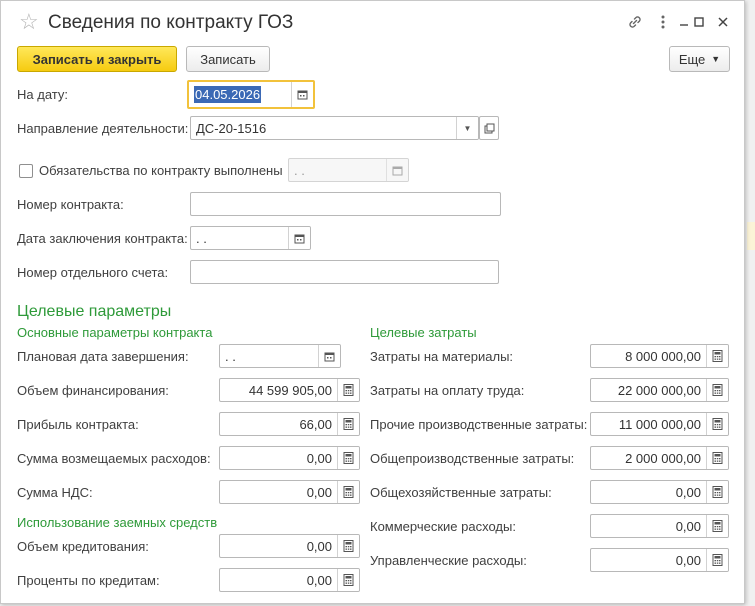 The width and height of the screenshot is (755, 606). Describe the element at coordinates (688, 526) in the screenshot. I see `commercial-expenses-value: 0,00` at that location.